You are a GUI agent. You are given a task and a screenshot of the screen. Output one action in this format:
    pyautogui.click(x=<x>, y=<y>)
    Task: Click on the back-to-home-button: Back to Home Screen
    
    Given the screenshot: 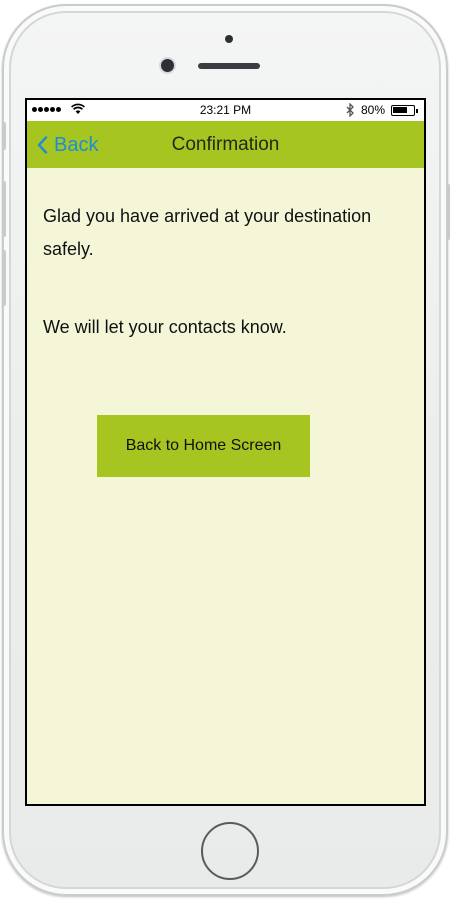 What is the action you would take?
    pyautogui.click(x=203, y=446)
    